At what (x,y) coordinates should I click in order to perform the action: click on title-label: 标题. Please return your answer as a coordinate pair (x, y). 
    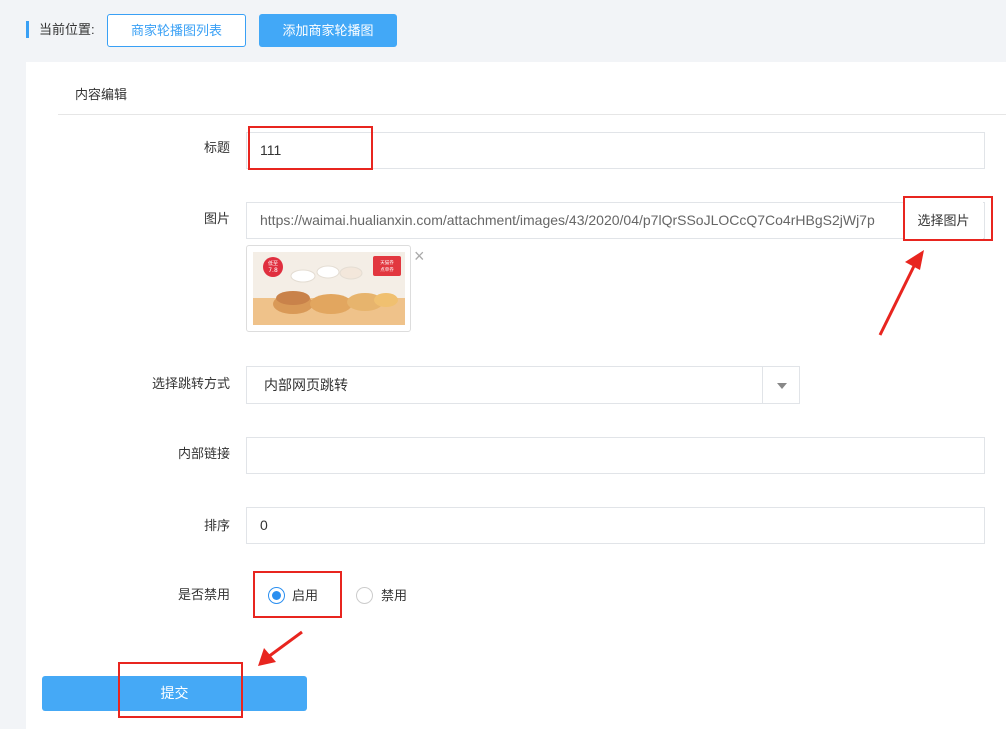
    Looking at the image, I should click on (216, 147).